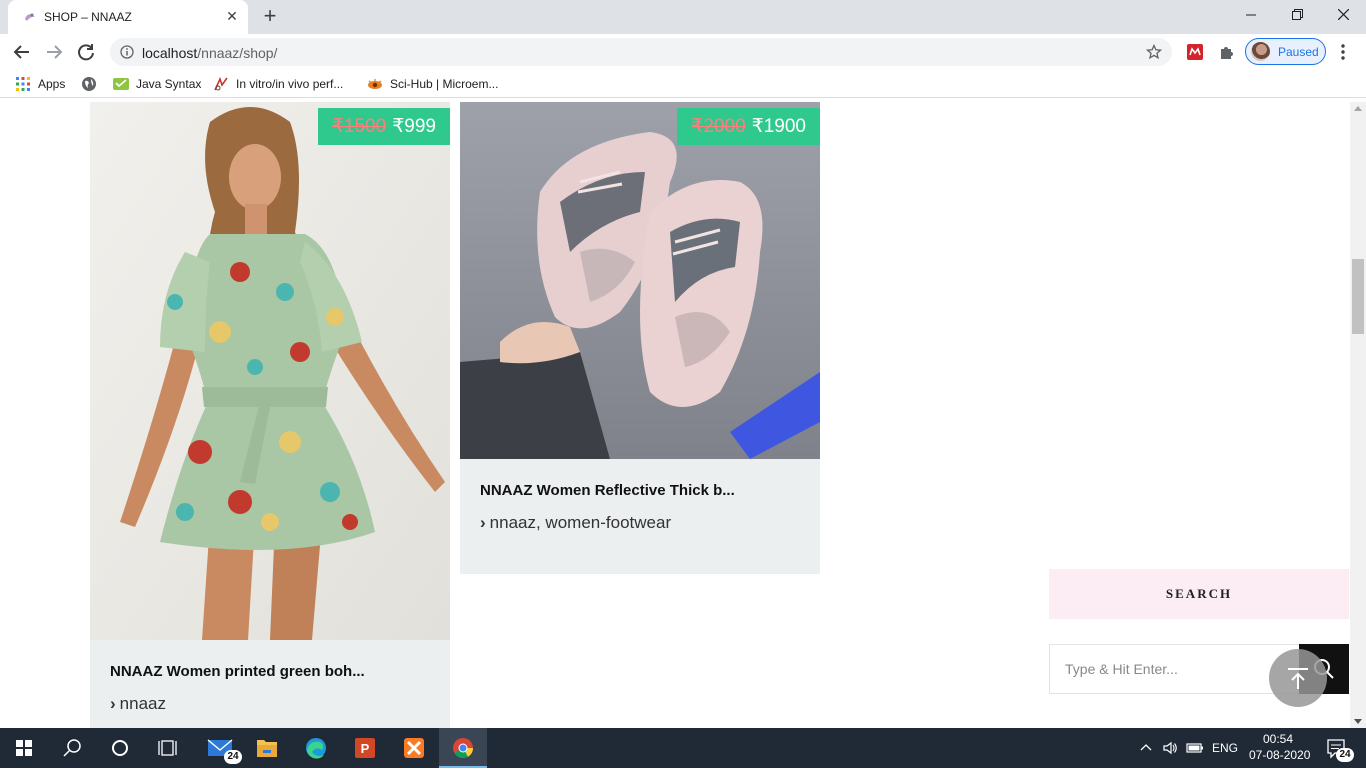 The height and width of the screenshot is (773, 1366). I want to click on task-view-icon, so click(167, 748).